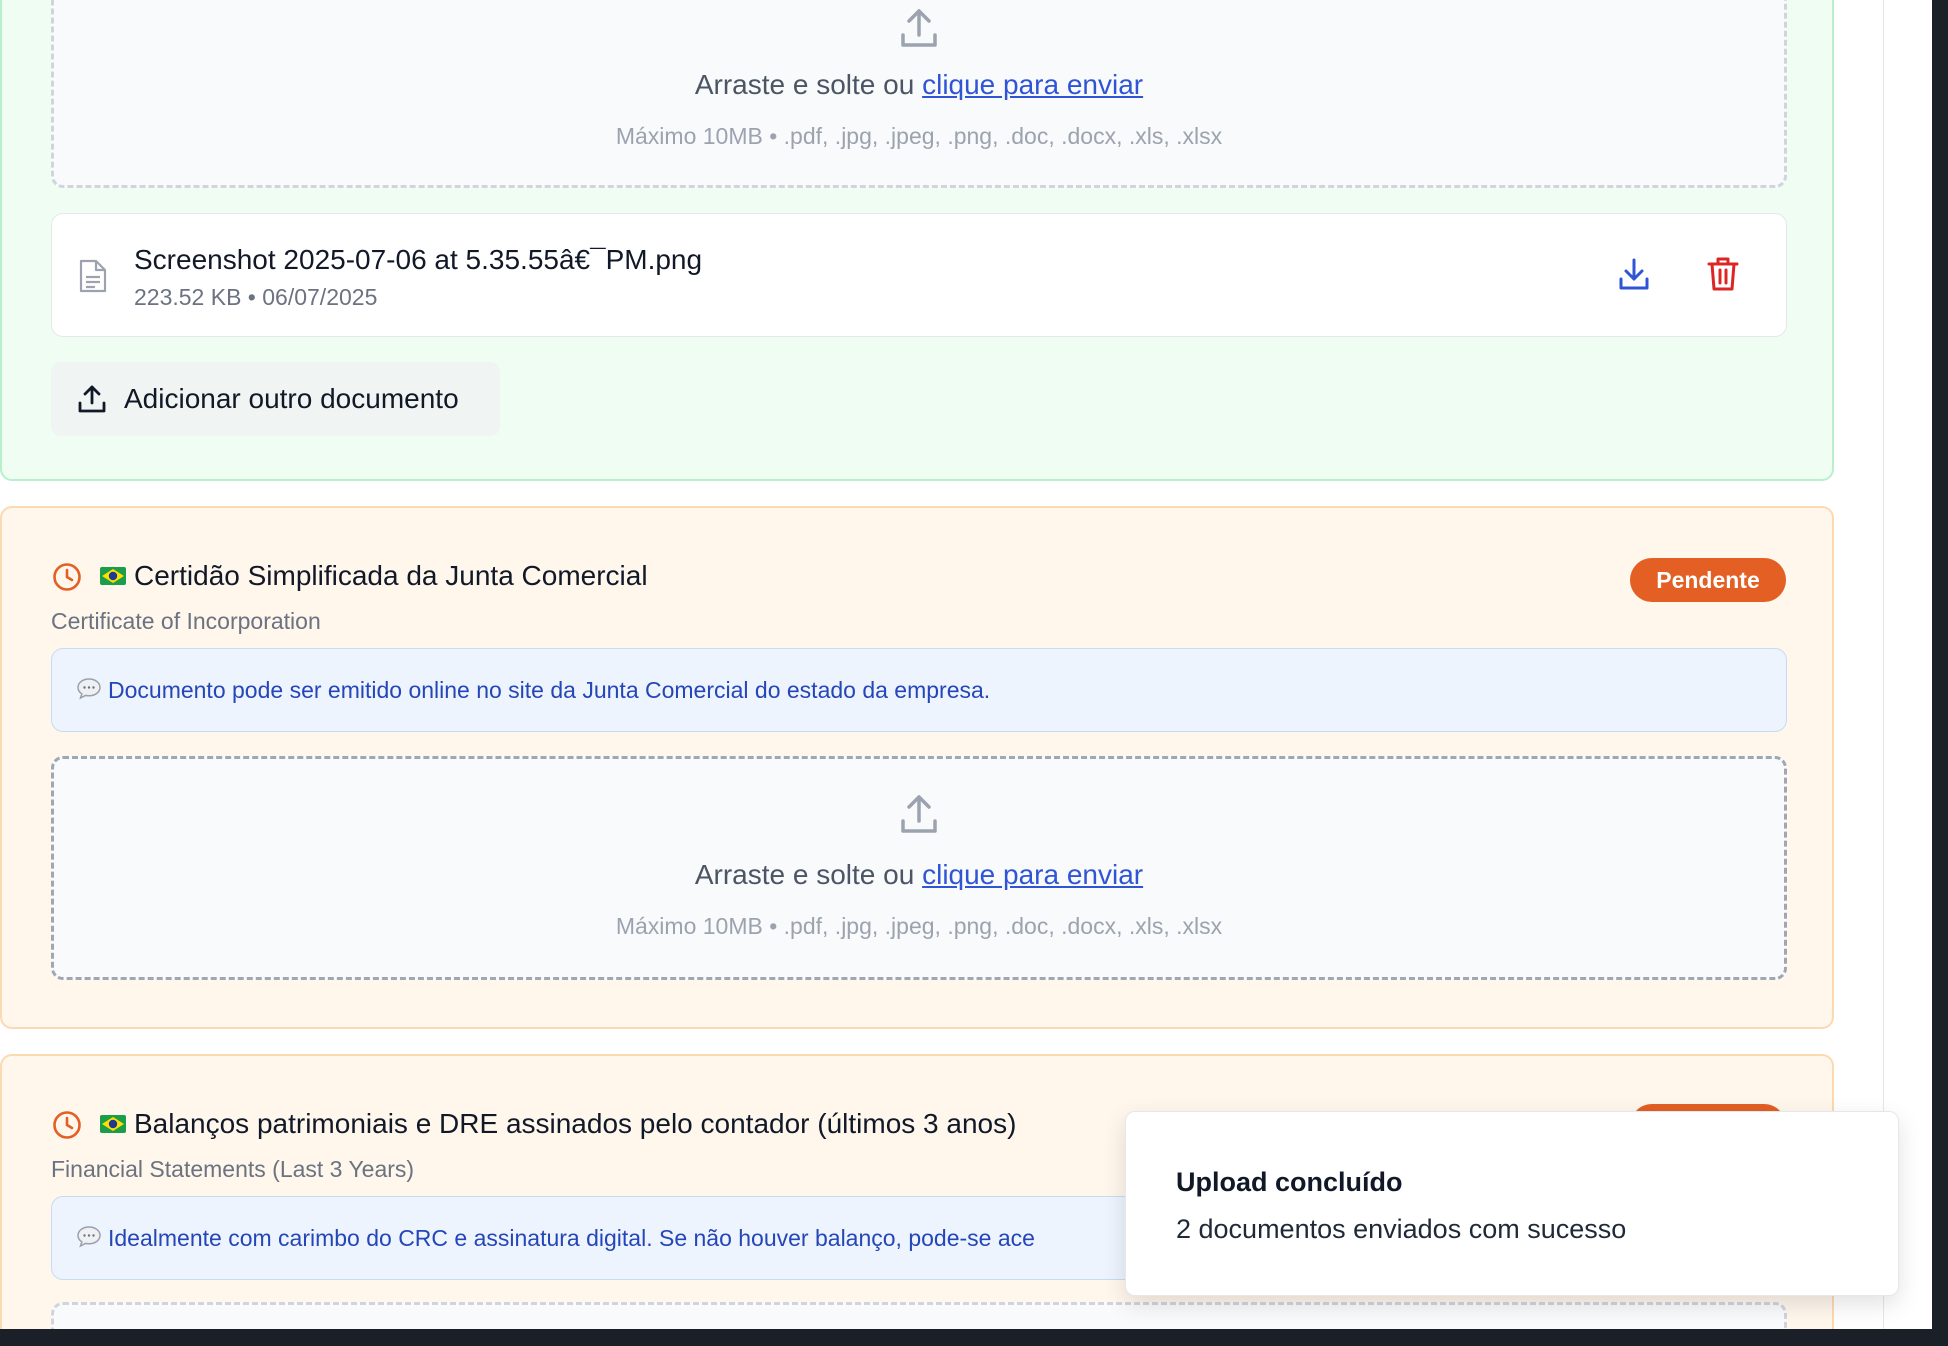  I want to click on document-title: Certidão Simplificada da Junta Comercial, so click(391, 575).